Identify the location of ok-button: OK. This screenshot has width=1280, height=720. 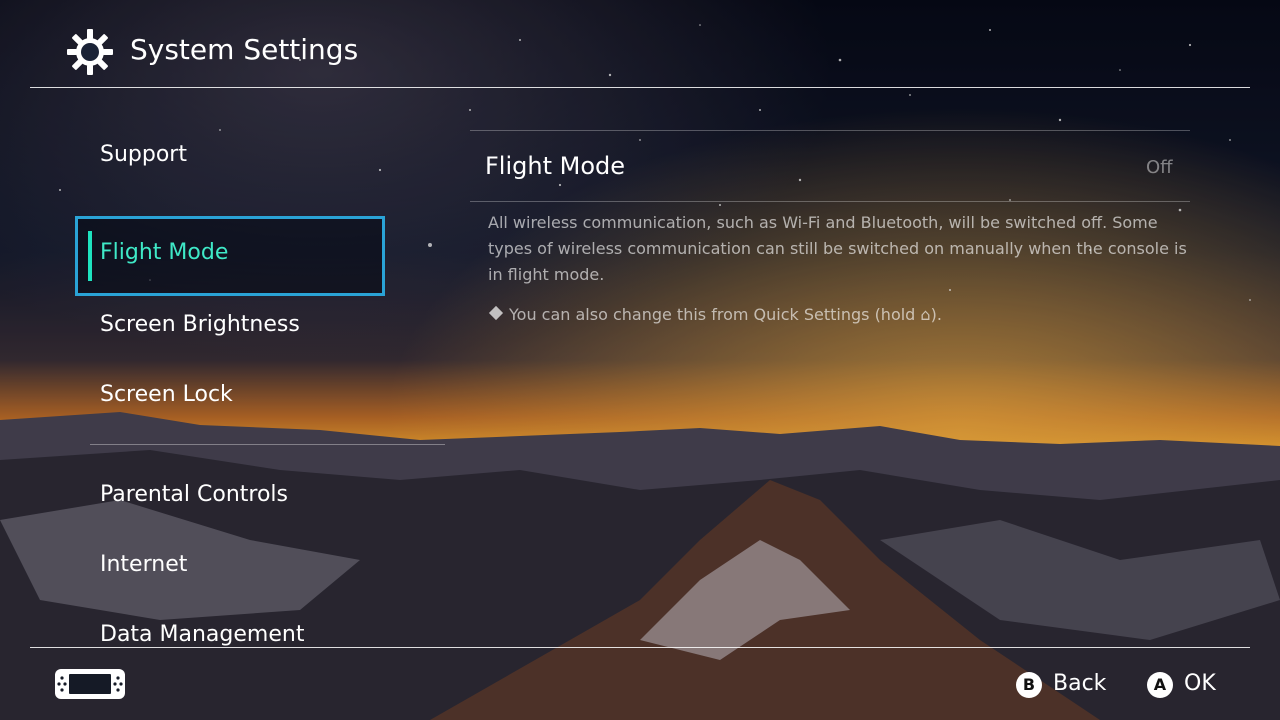
(1200, 683).